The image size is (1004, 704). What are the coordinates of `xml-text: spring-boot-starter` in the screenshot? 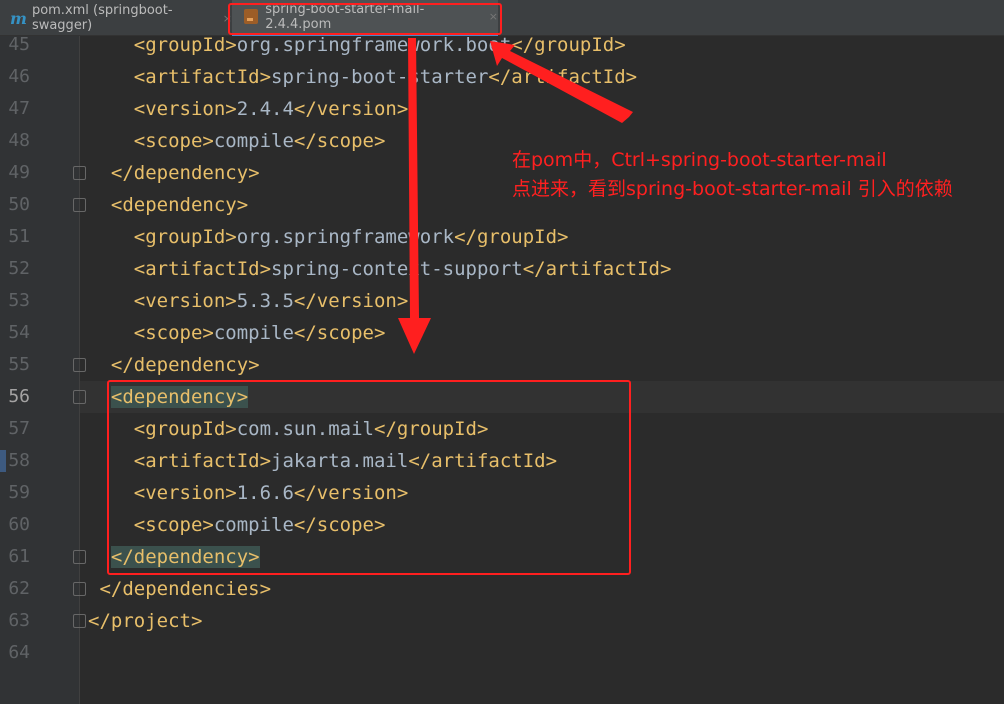 It's located at (380, 77).